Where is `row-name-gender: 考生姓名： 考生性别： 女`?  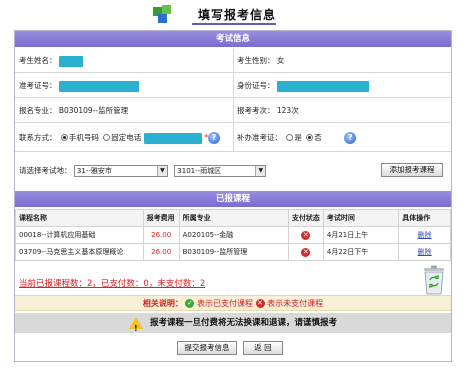
row-name-gender: 考生姓名： 考生性别： 女 is located at coordinates (233, 61).